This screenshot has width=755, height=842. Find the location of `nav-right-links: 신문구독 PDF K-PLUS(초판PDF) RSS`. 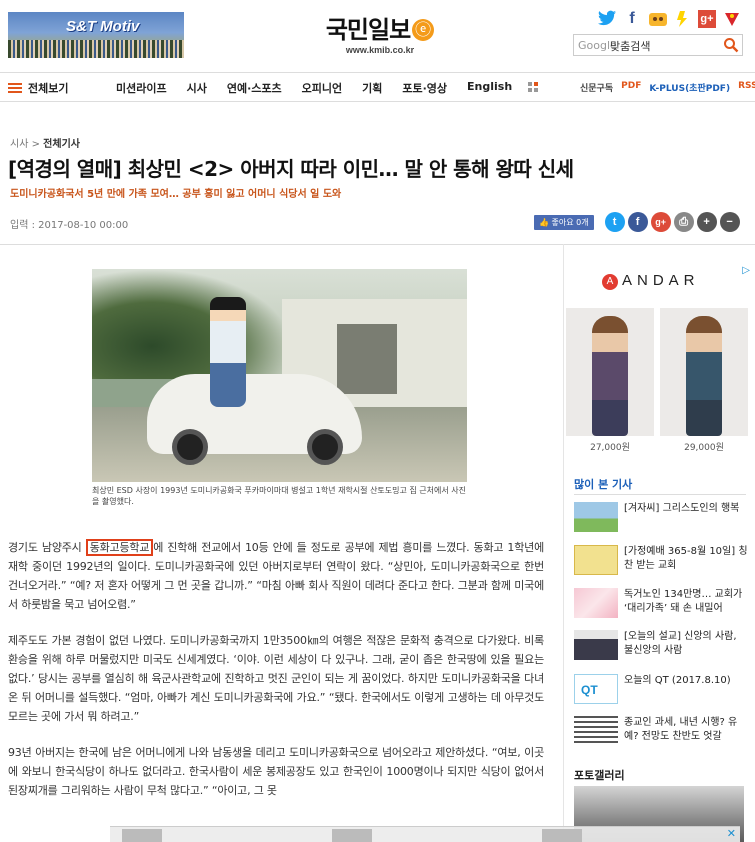

nav-right-links: 신문구독 PDF K-PLUS(초판PDF) RSS is located at coordinates (667, 87).